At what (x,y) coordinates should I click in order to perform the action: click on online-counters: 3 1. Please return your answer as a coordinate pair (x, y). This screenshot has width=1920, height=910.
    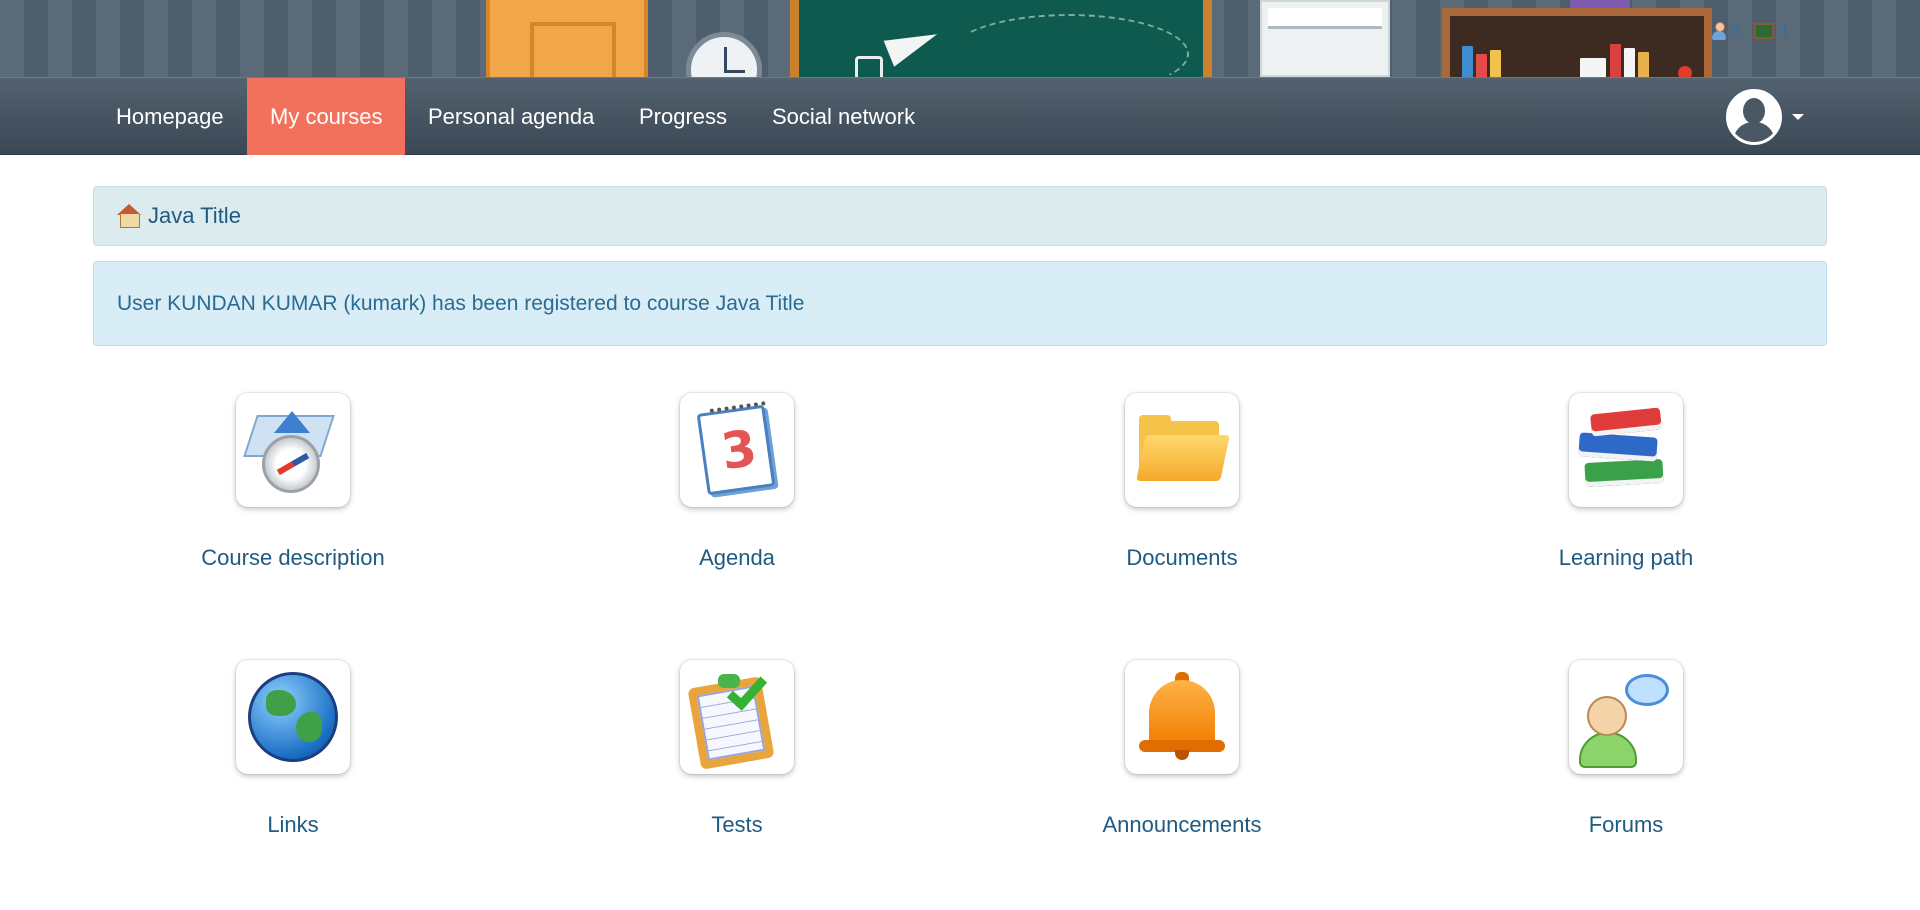
    Looking at the image, I should click on (1750, 31).